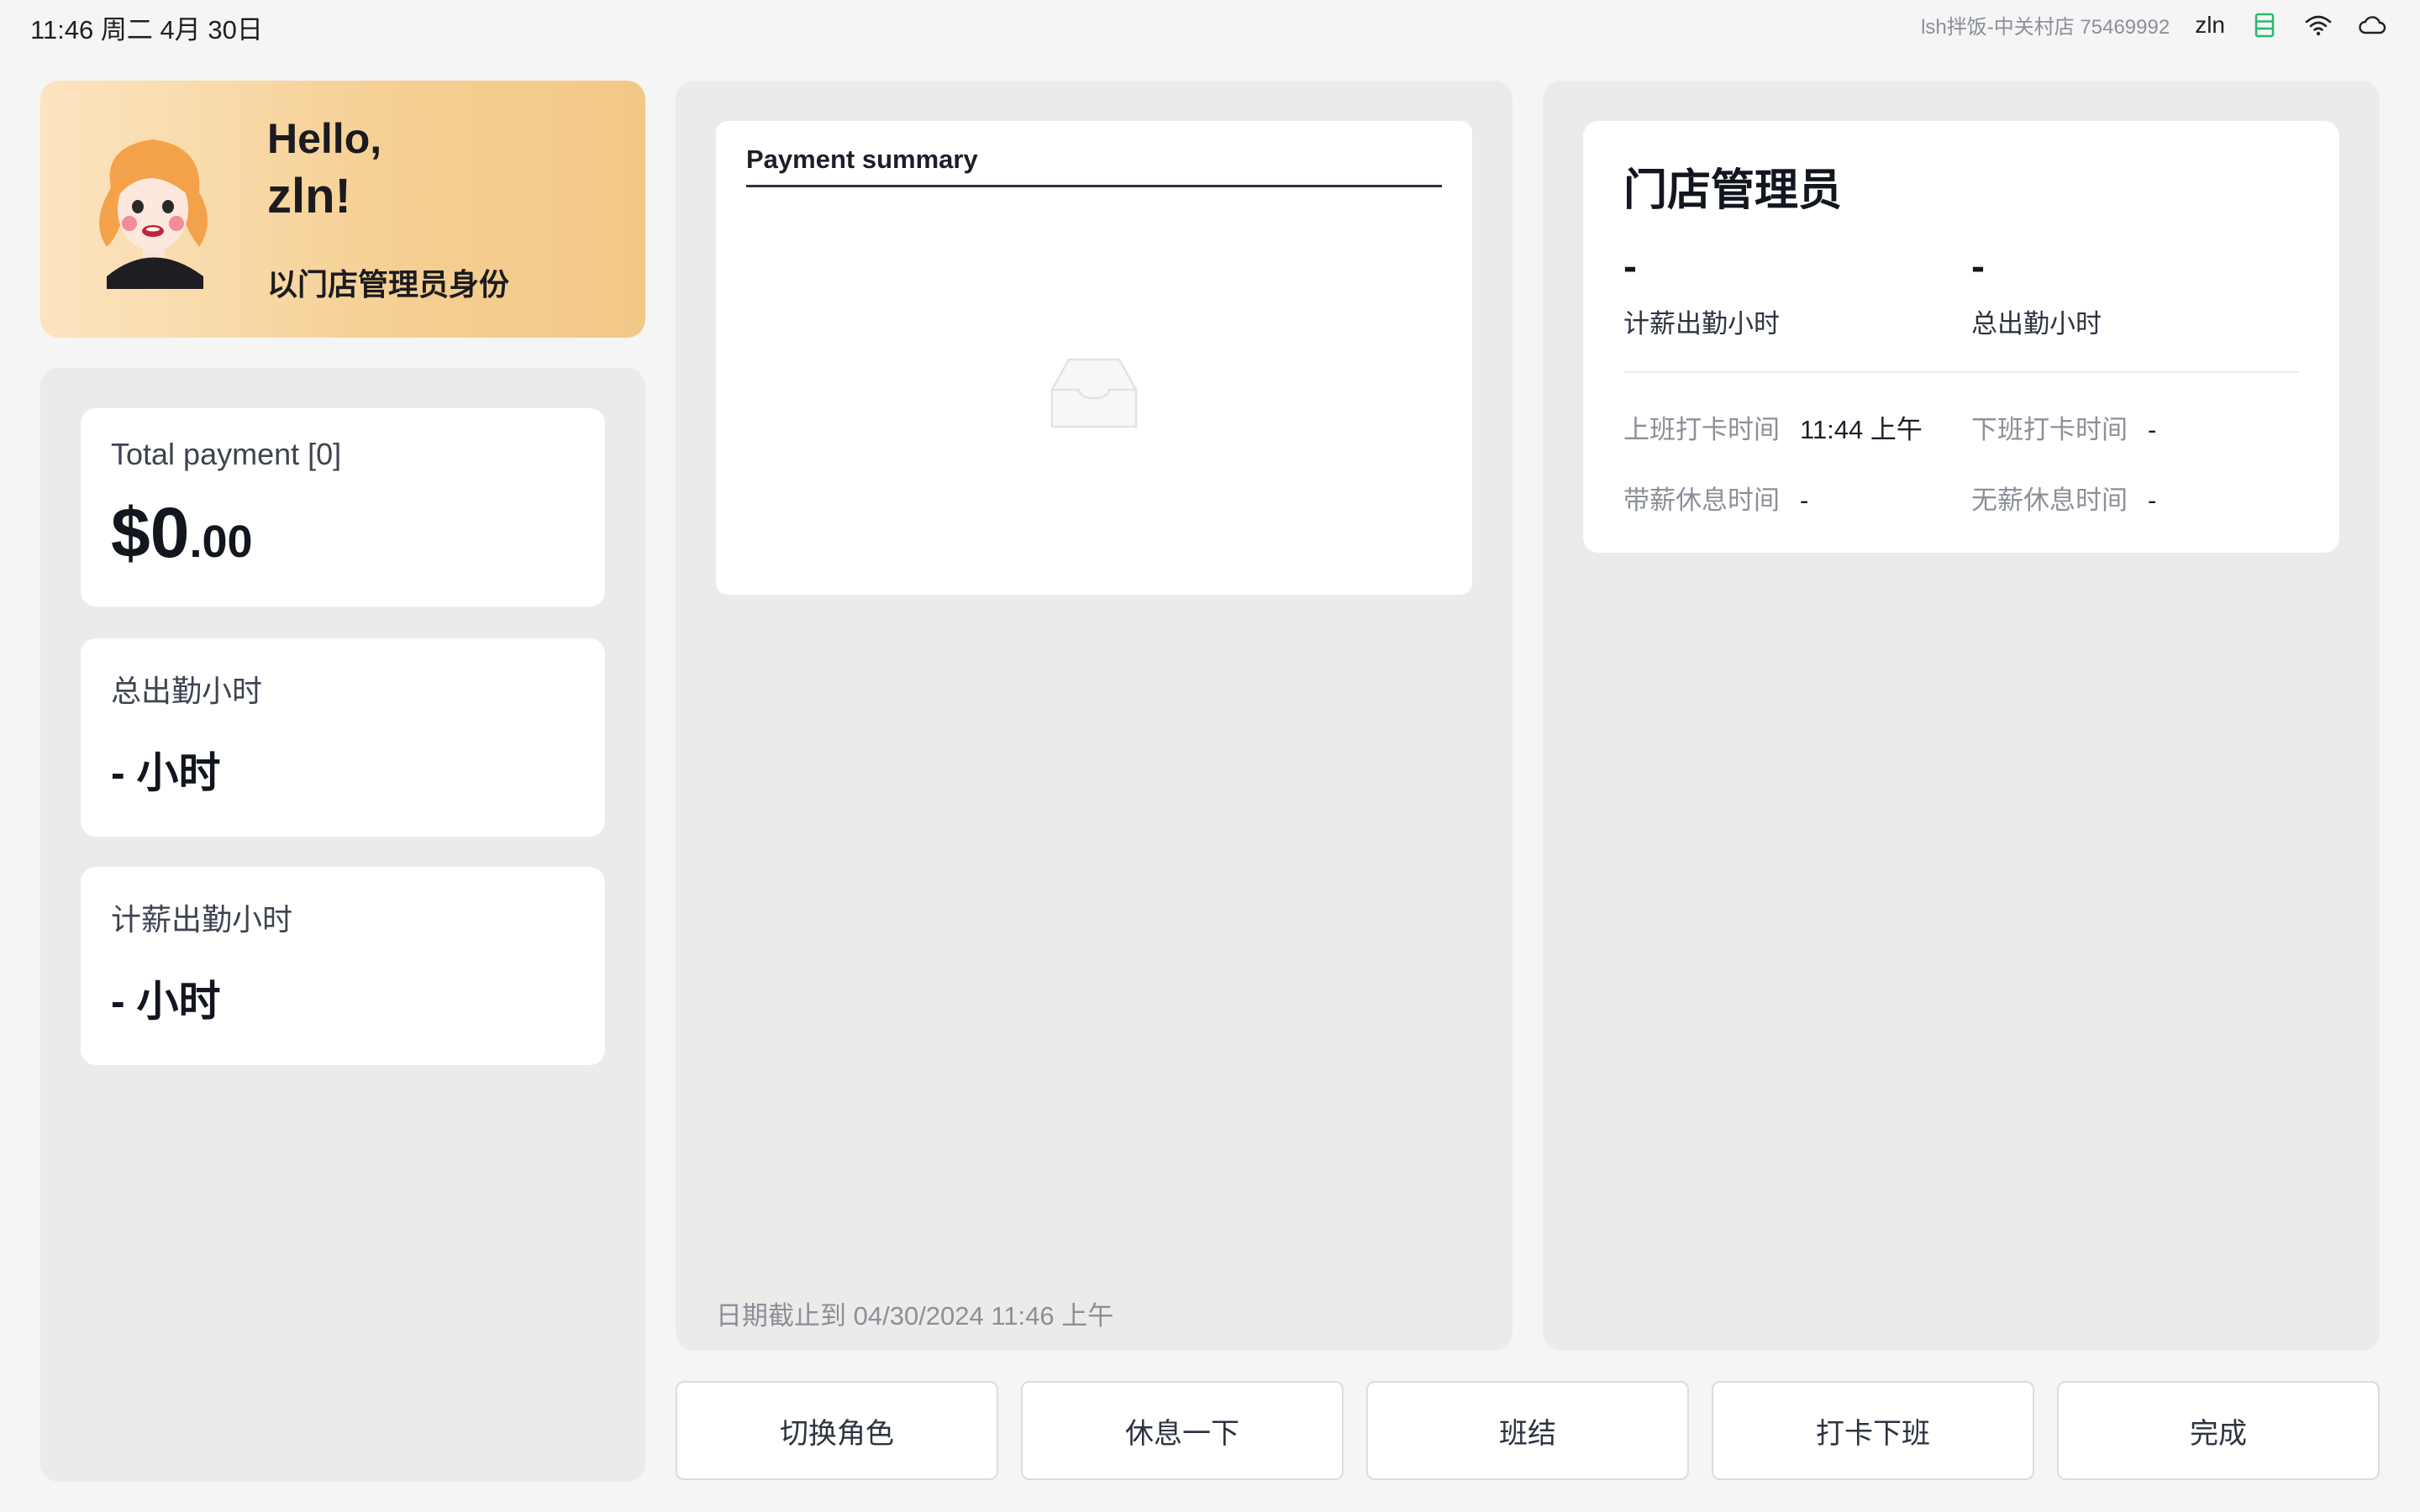 This screenshot has width=2420, height=1512. Describe the element at coordinates (150, 532) in the screenshot. I see `total-payment-main: $0` at that location.